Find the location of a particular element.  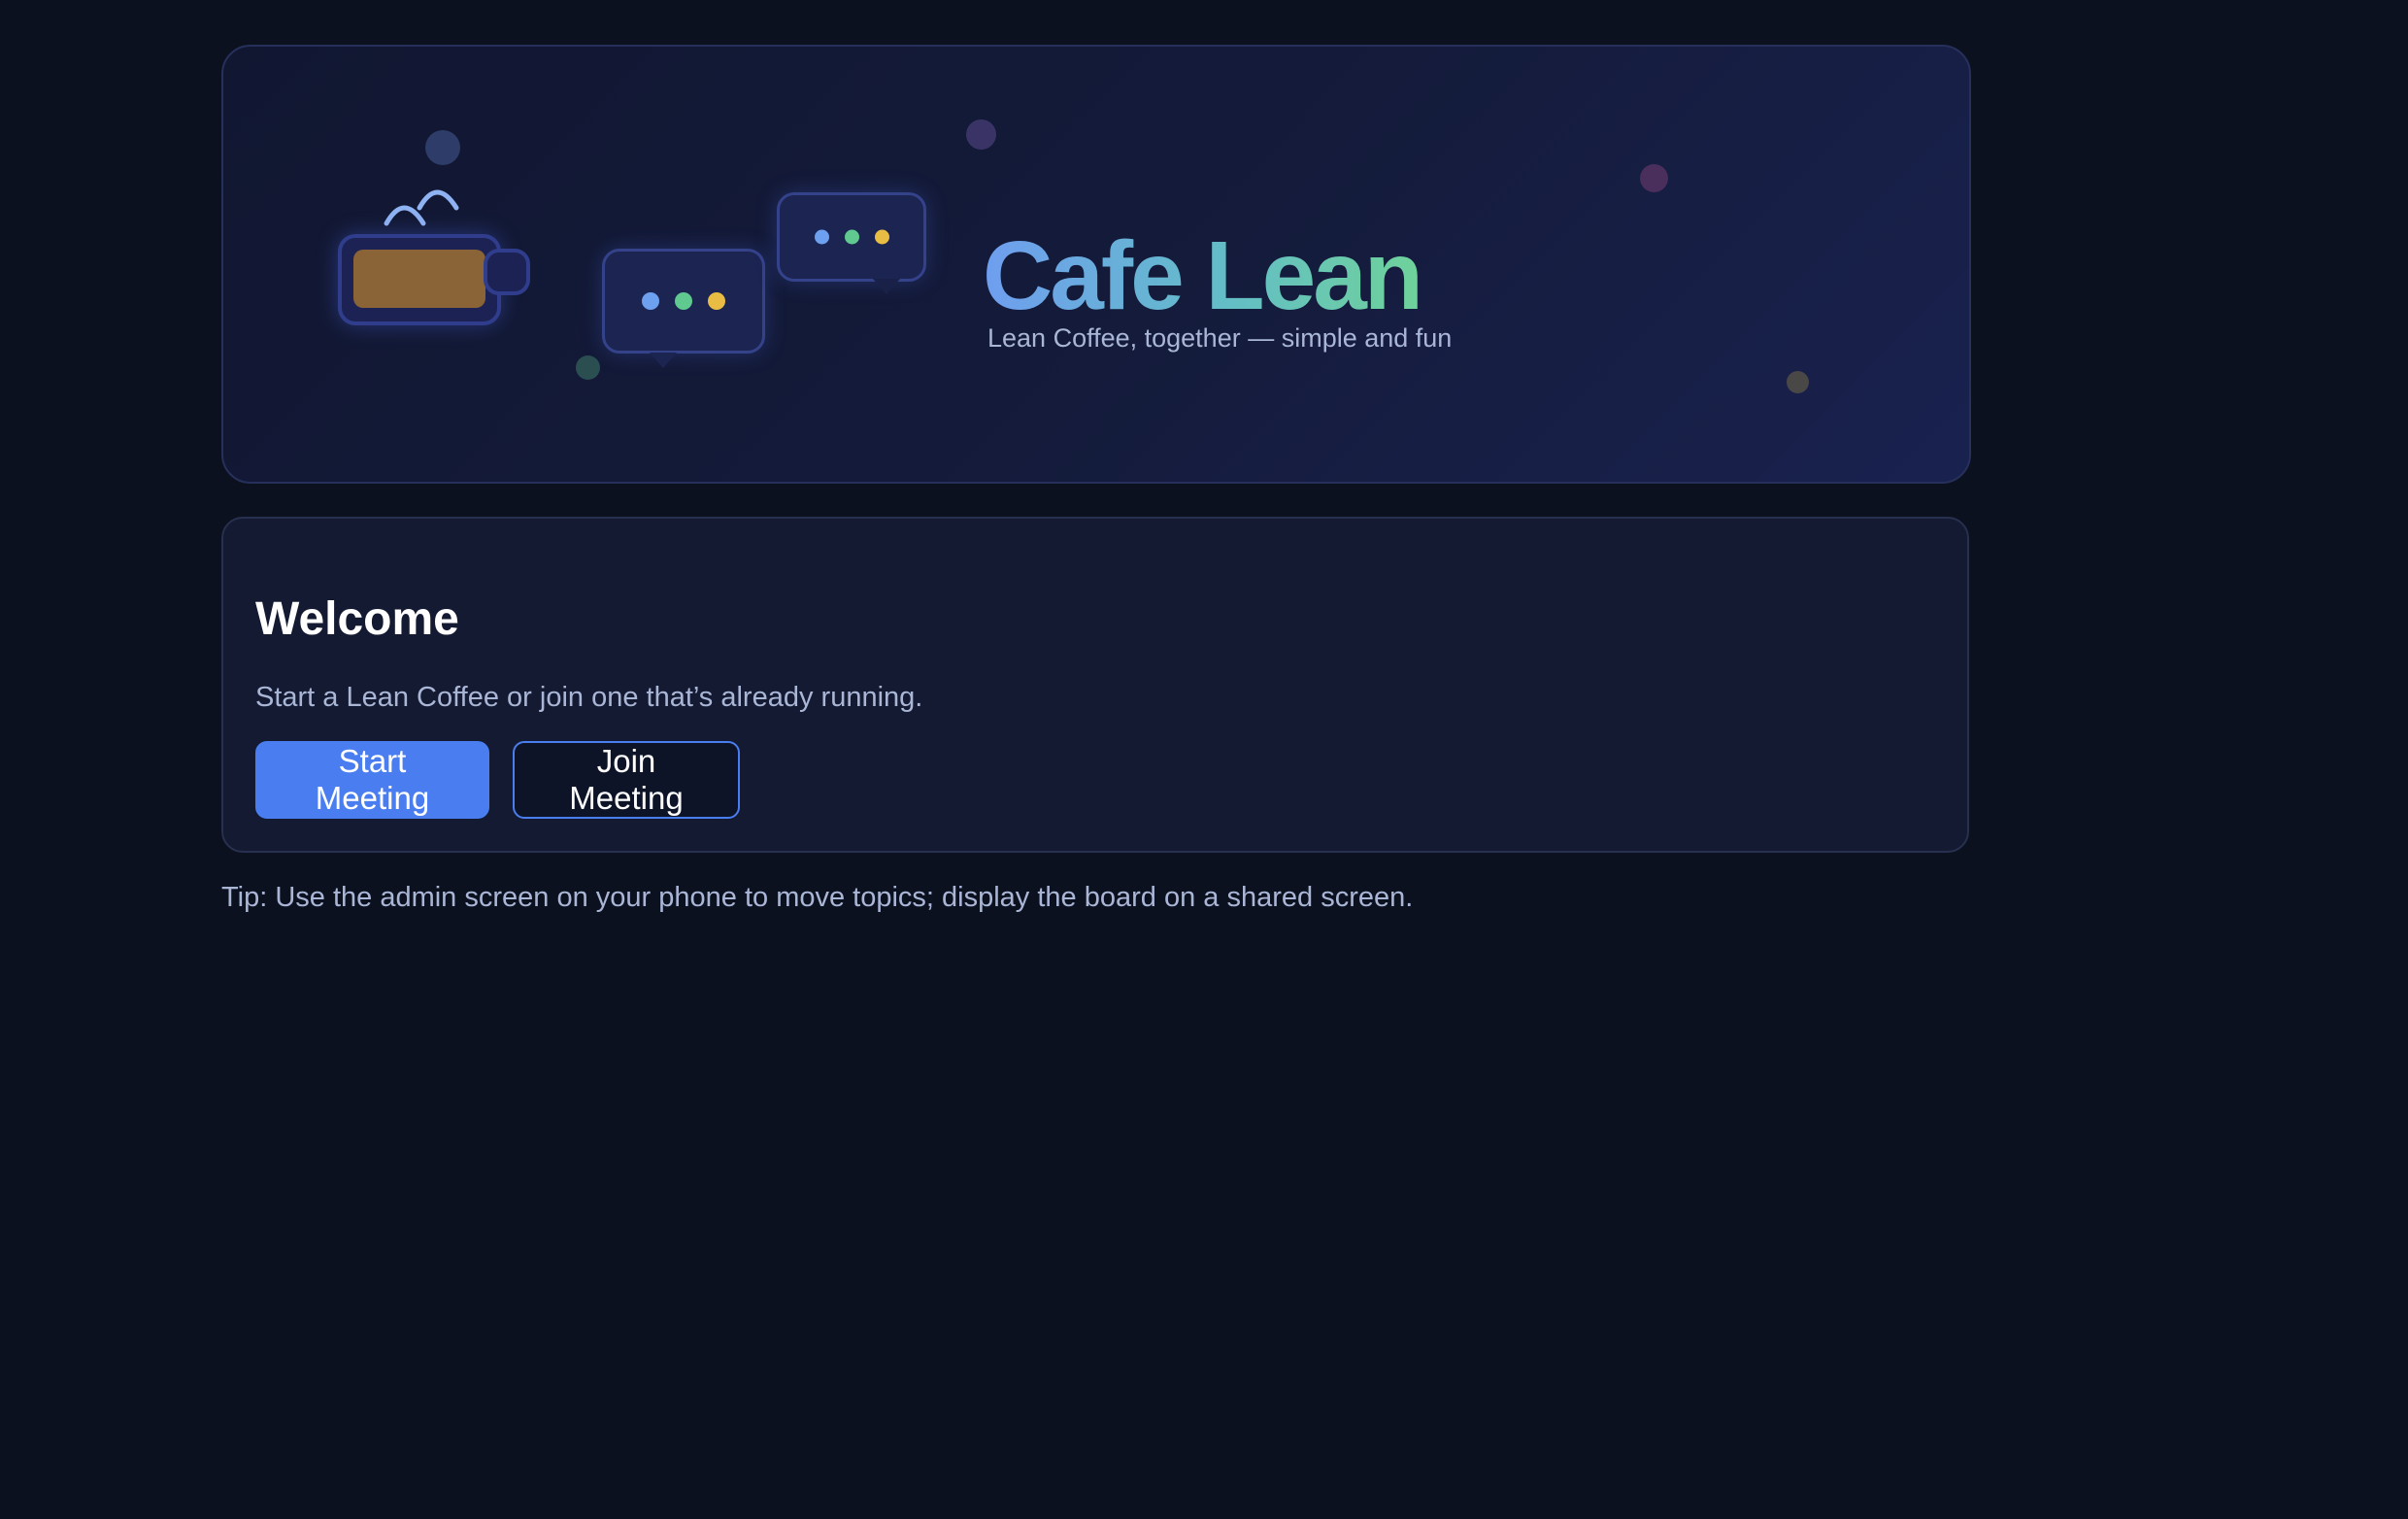

mug-handle is located at coordinates (507, 272).